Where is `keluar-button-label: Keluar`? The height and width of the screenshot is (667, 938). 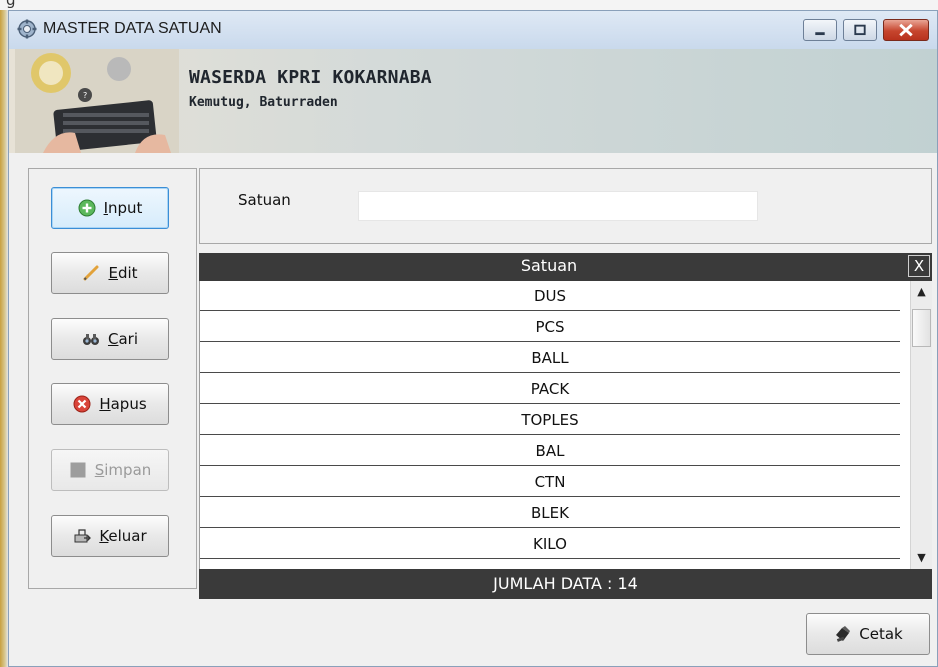
keluar-button-label: Keluar is located at coordinates (123, 536).